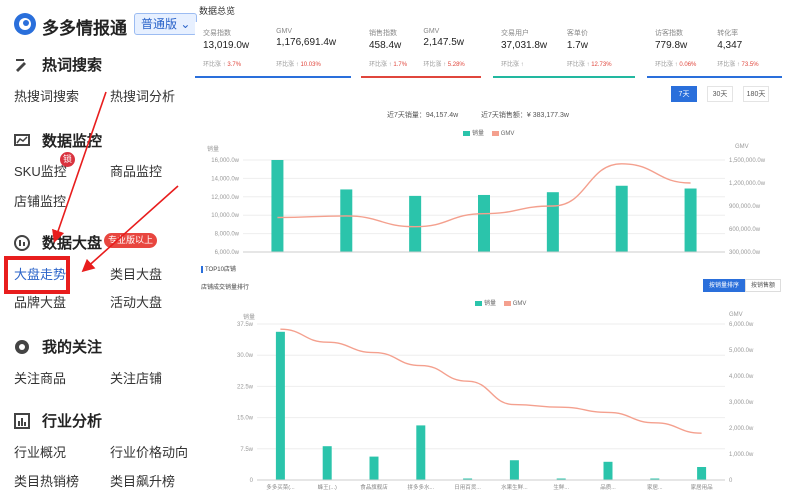 Image resolution: width=787 pixels, height=500 pixels. I want to click on y-tick-label: 8,000.0w, so click(227, 235).